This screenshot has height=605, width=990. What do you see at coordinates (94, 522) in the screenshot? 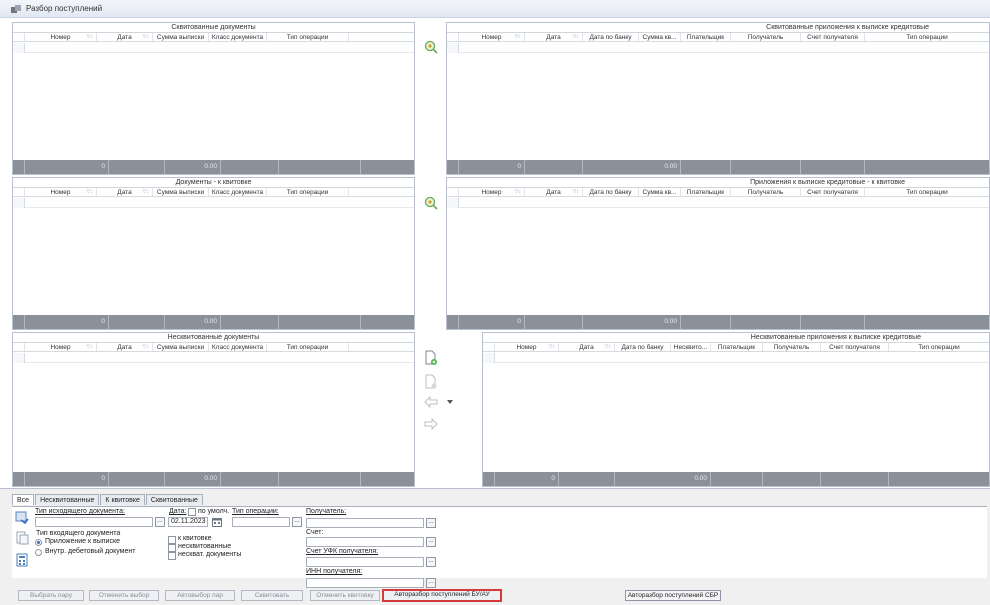
I see `src-doc-type-field` at bounding box center [94, 522].